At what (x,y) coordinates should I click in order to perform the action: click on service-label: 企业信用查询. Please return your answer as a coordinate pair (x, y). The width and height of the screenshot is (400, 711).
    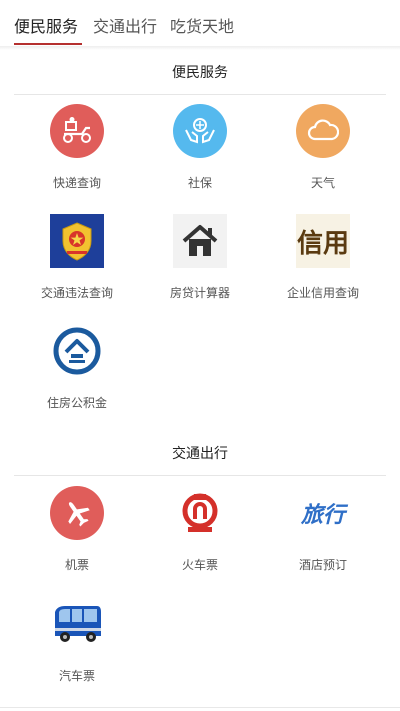
    Looking at the image, I should click on (322, 293).